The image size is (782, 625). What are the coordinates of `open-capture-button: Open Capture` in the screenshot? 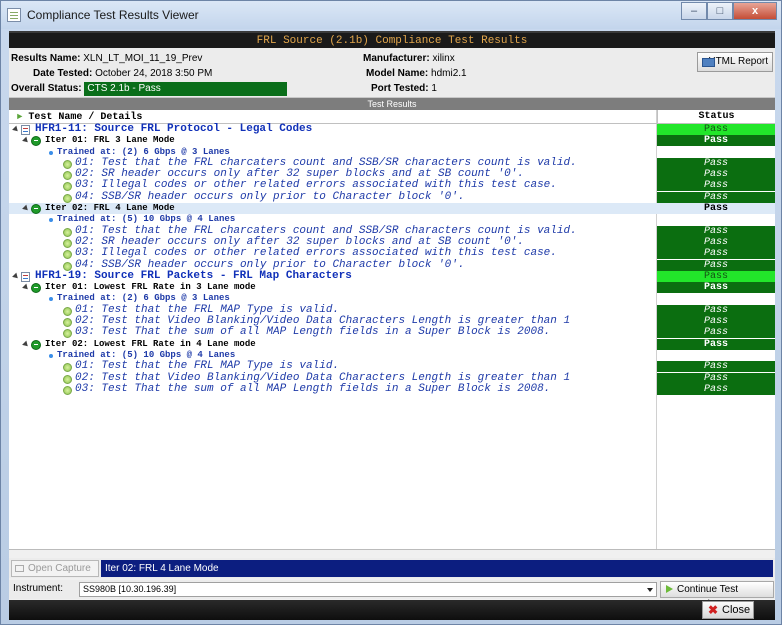 It's located at (55, 568).